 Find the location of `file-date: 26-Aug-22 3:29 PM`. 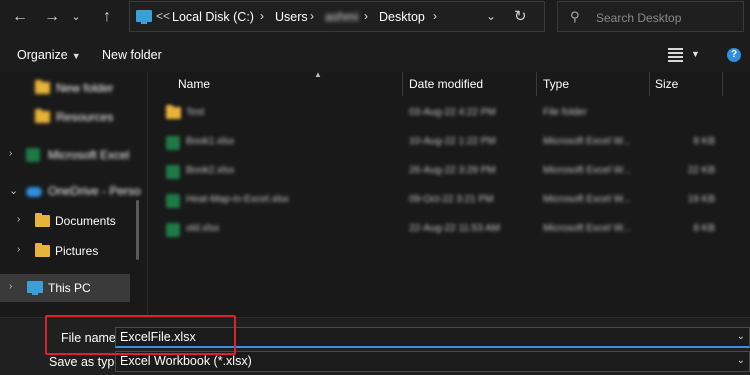

file-date: 26-Aug-22 3:29 PM is located at coordinates (452, 170).